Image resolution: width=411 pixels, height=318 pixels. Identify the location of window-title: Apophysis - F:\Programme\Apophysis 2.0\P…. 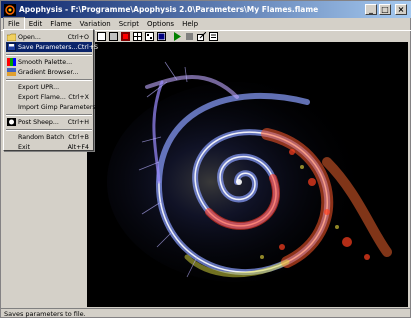
(169, 9).